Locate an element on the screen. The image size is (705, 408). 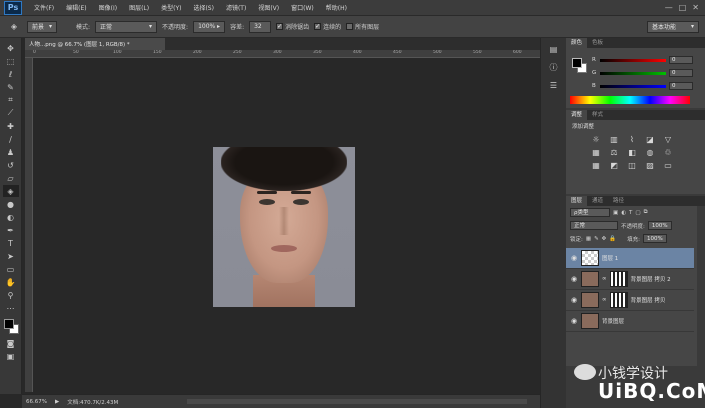
more-tools-icon: ⋯ is located at coordinates (11, 308).